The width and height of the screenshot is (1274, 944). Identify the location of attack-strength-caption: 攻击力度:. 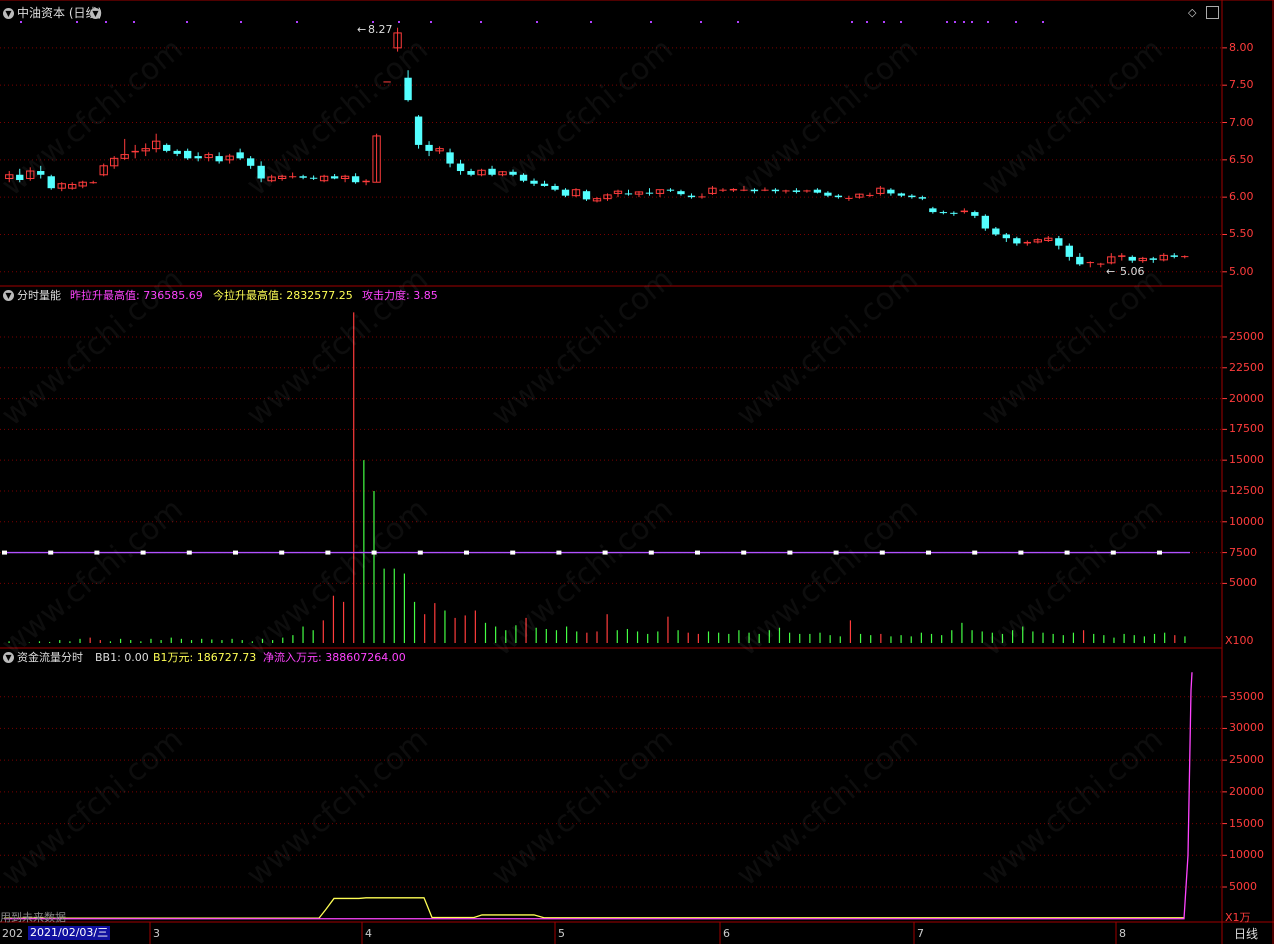
(386, 295).